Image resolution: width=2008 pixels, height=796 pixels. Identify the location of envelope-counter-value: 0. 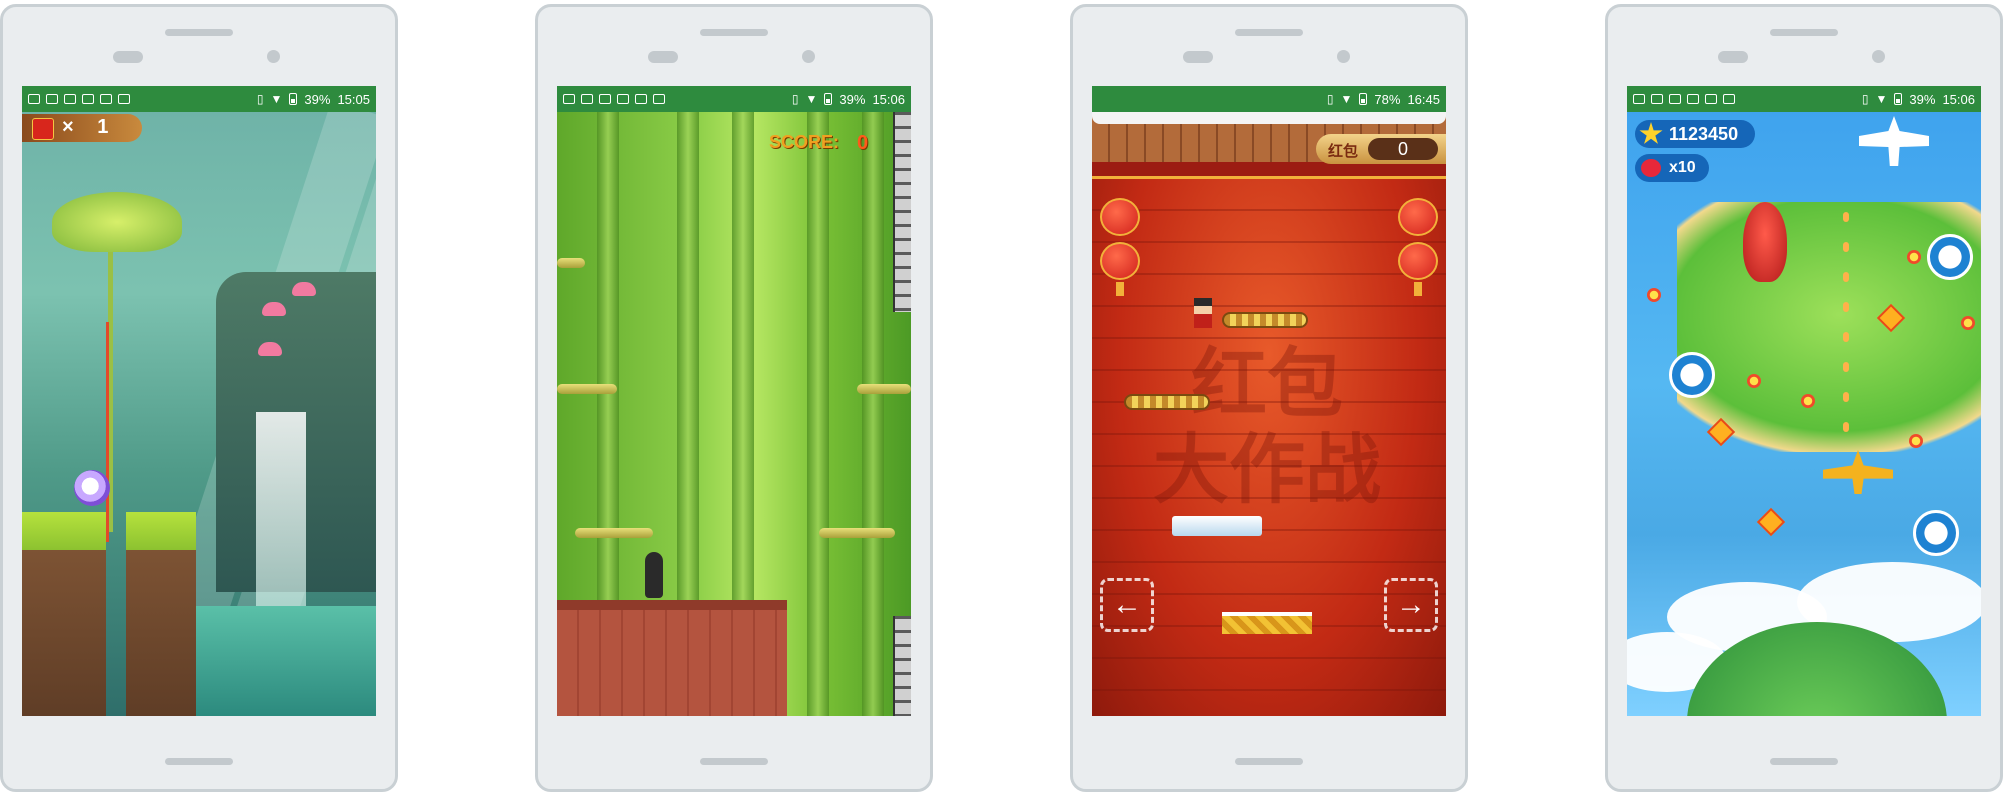
(1403, 149).